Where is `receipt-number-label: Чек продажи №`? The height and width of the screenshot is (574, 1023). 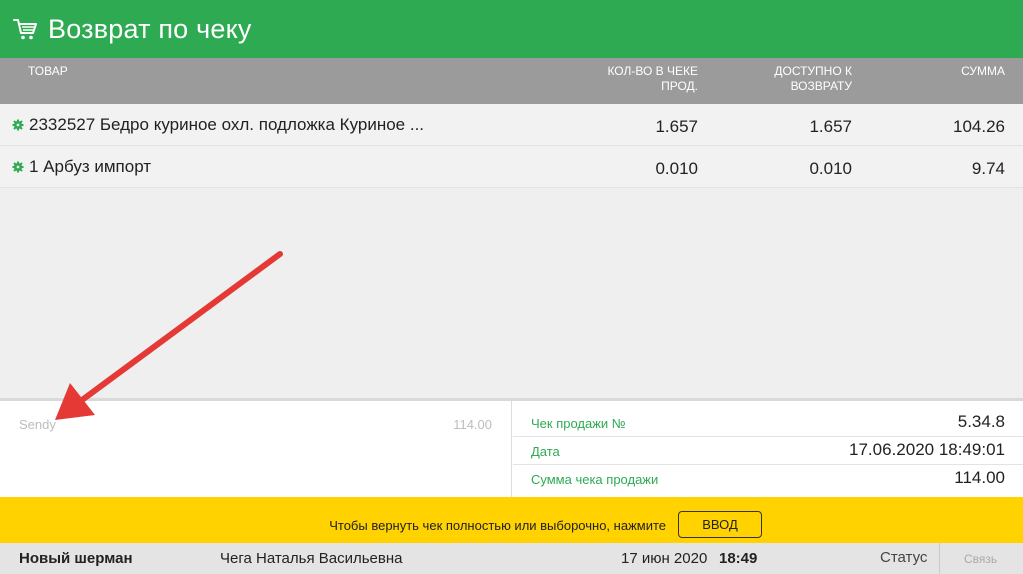 receipt-number-label: Чек продажи № is located at coordinates (578, 423).